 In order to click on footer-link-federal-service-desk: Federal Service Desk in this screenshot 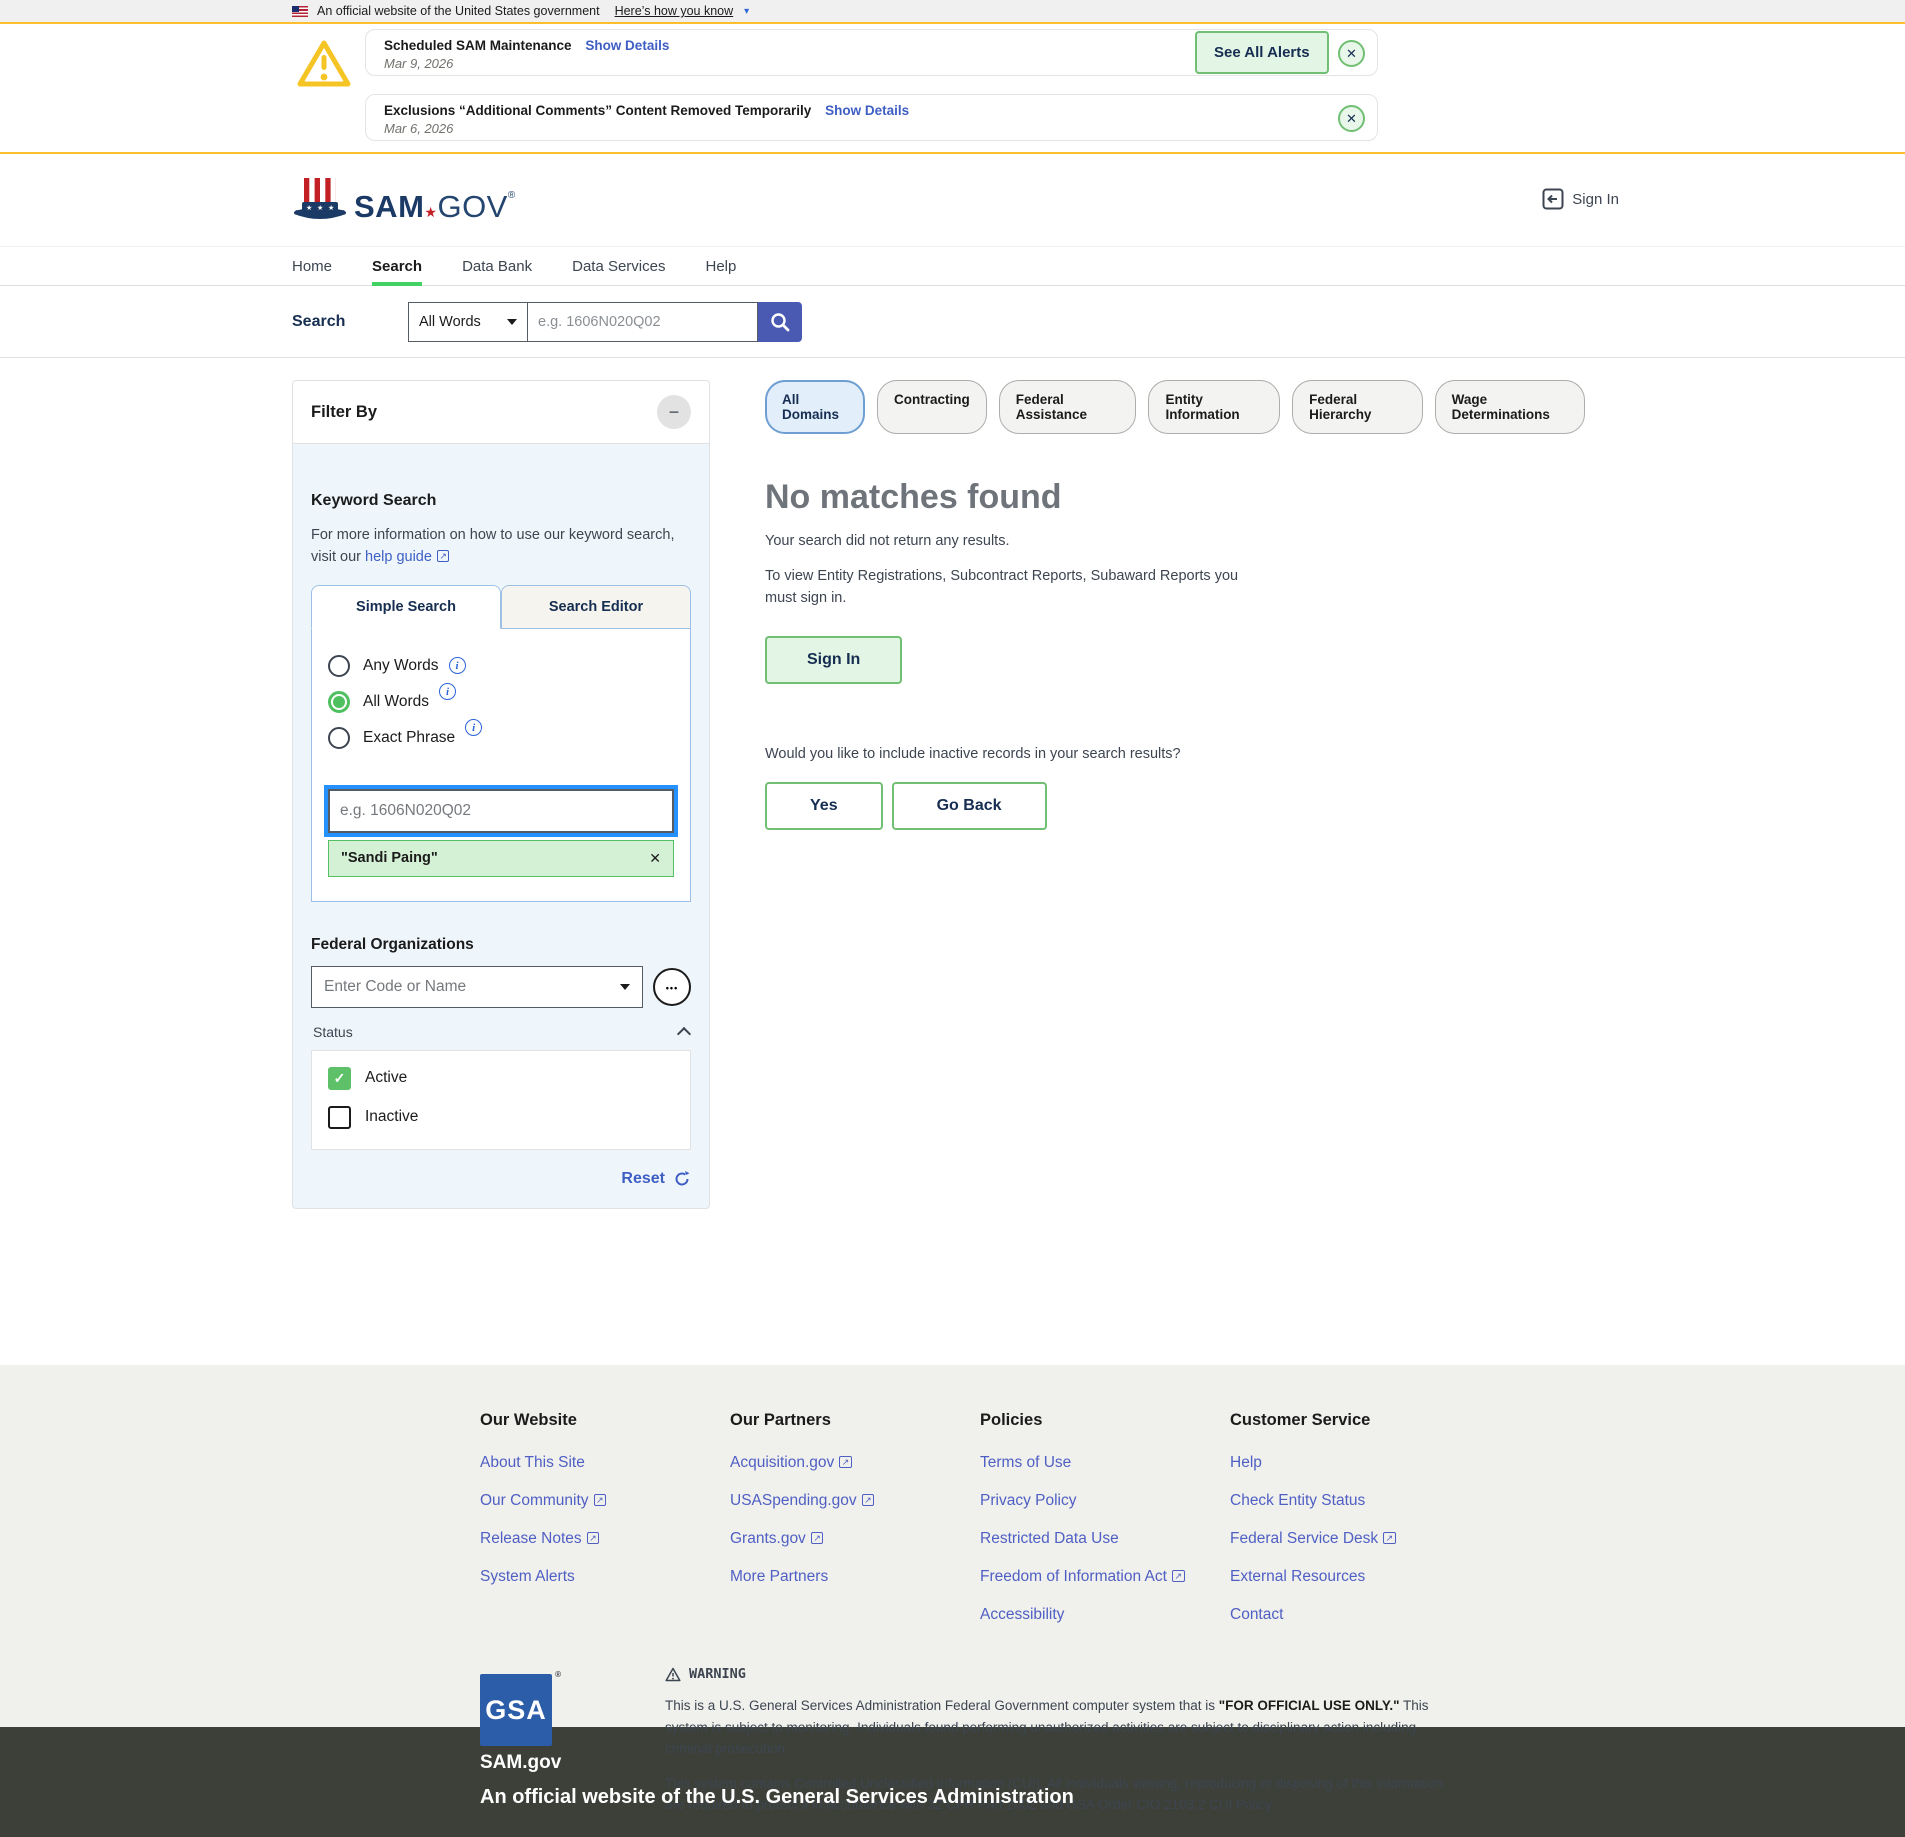, I will do `click(1355, 1539)`.